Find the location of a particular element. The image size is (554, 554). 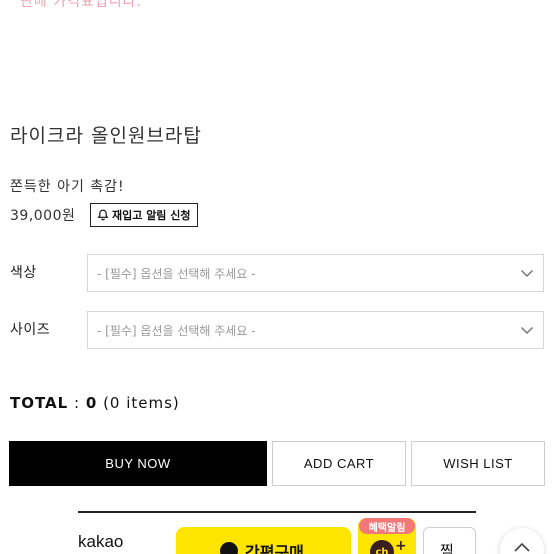

total-amount: 0 is located at coordinates (91, 403).